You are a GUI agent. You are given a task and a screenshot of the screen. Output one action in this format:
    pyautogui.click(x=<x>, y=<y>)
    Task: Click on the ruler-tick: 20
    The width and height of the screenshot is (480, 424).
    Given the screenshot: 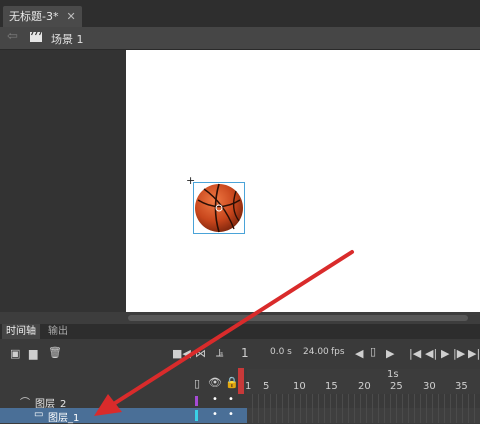 What is the action you would take?
    pyautogui.click(x=364, y=386)
    